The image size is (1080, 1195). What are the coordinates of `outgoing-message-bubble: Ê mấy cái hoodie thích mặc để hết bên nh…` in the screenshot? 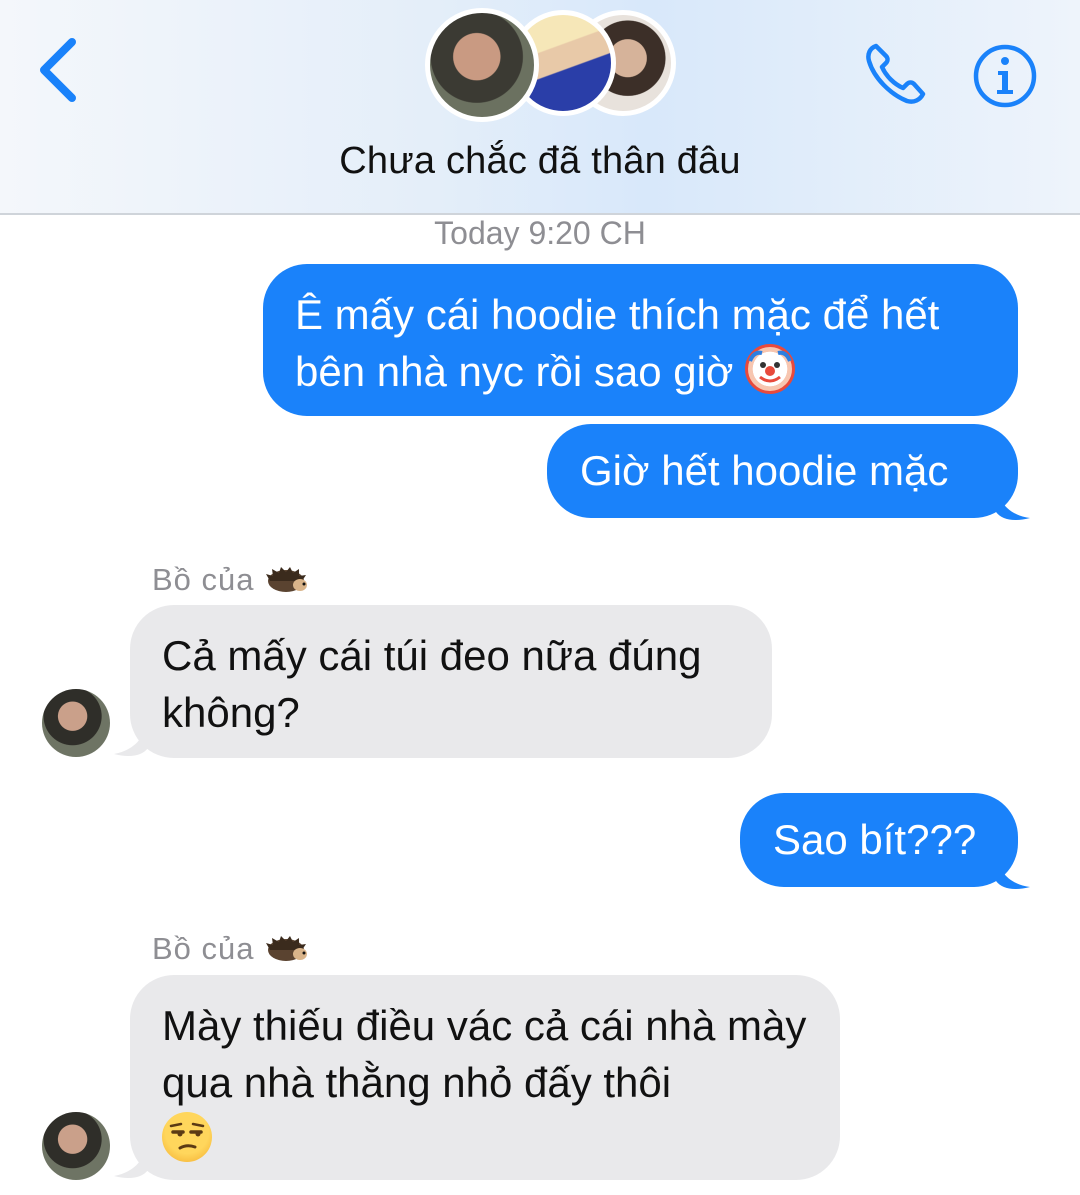 It's located at (640, 340).